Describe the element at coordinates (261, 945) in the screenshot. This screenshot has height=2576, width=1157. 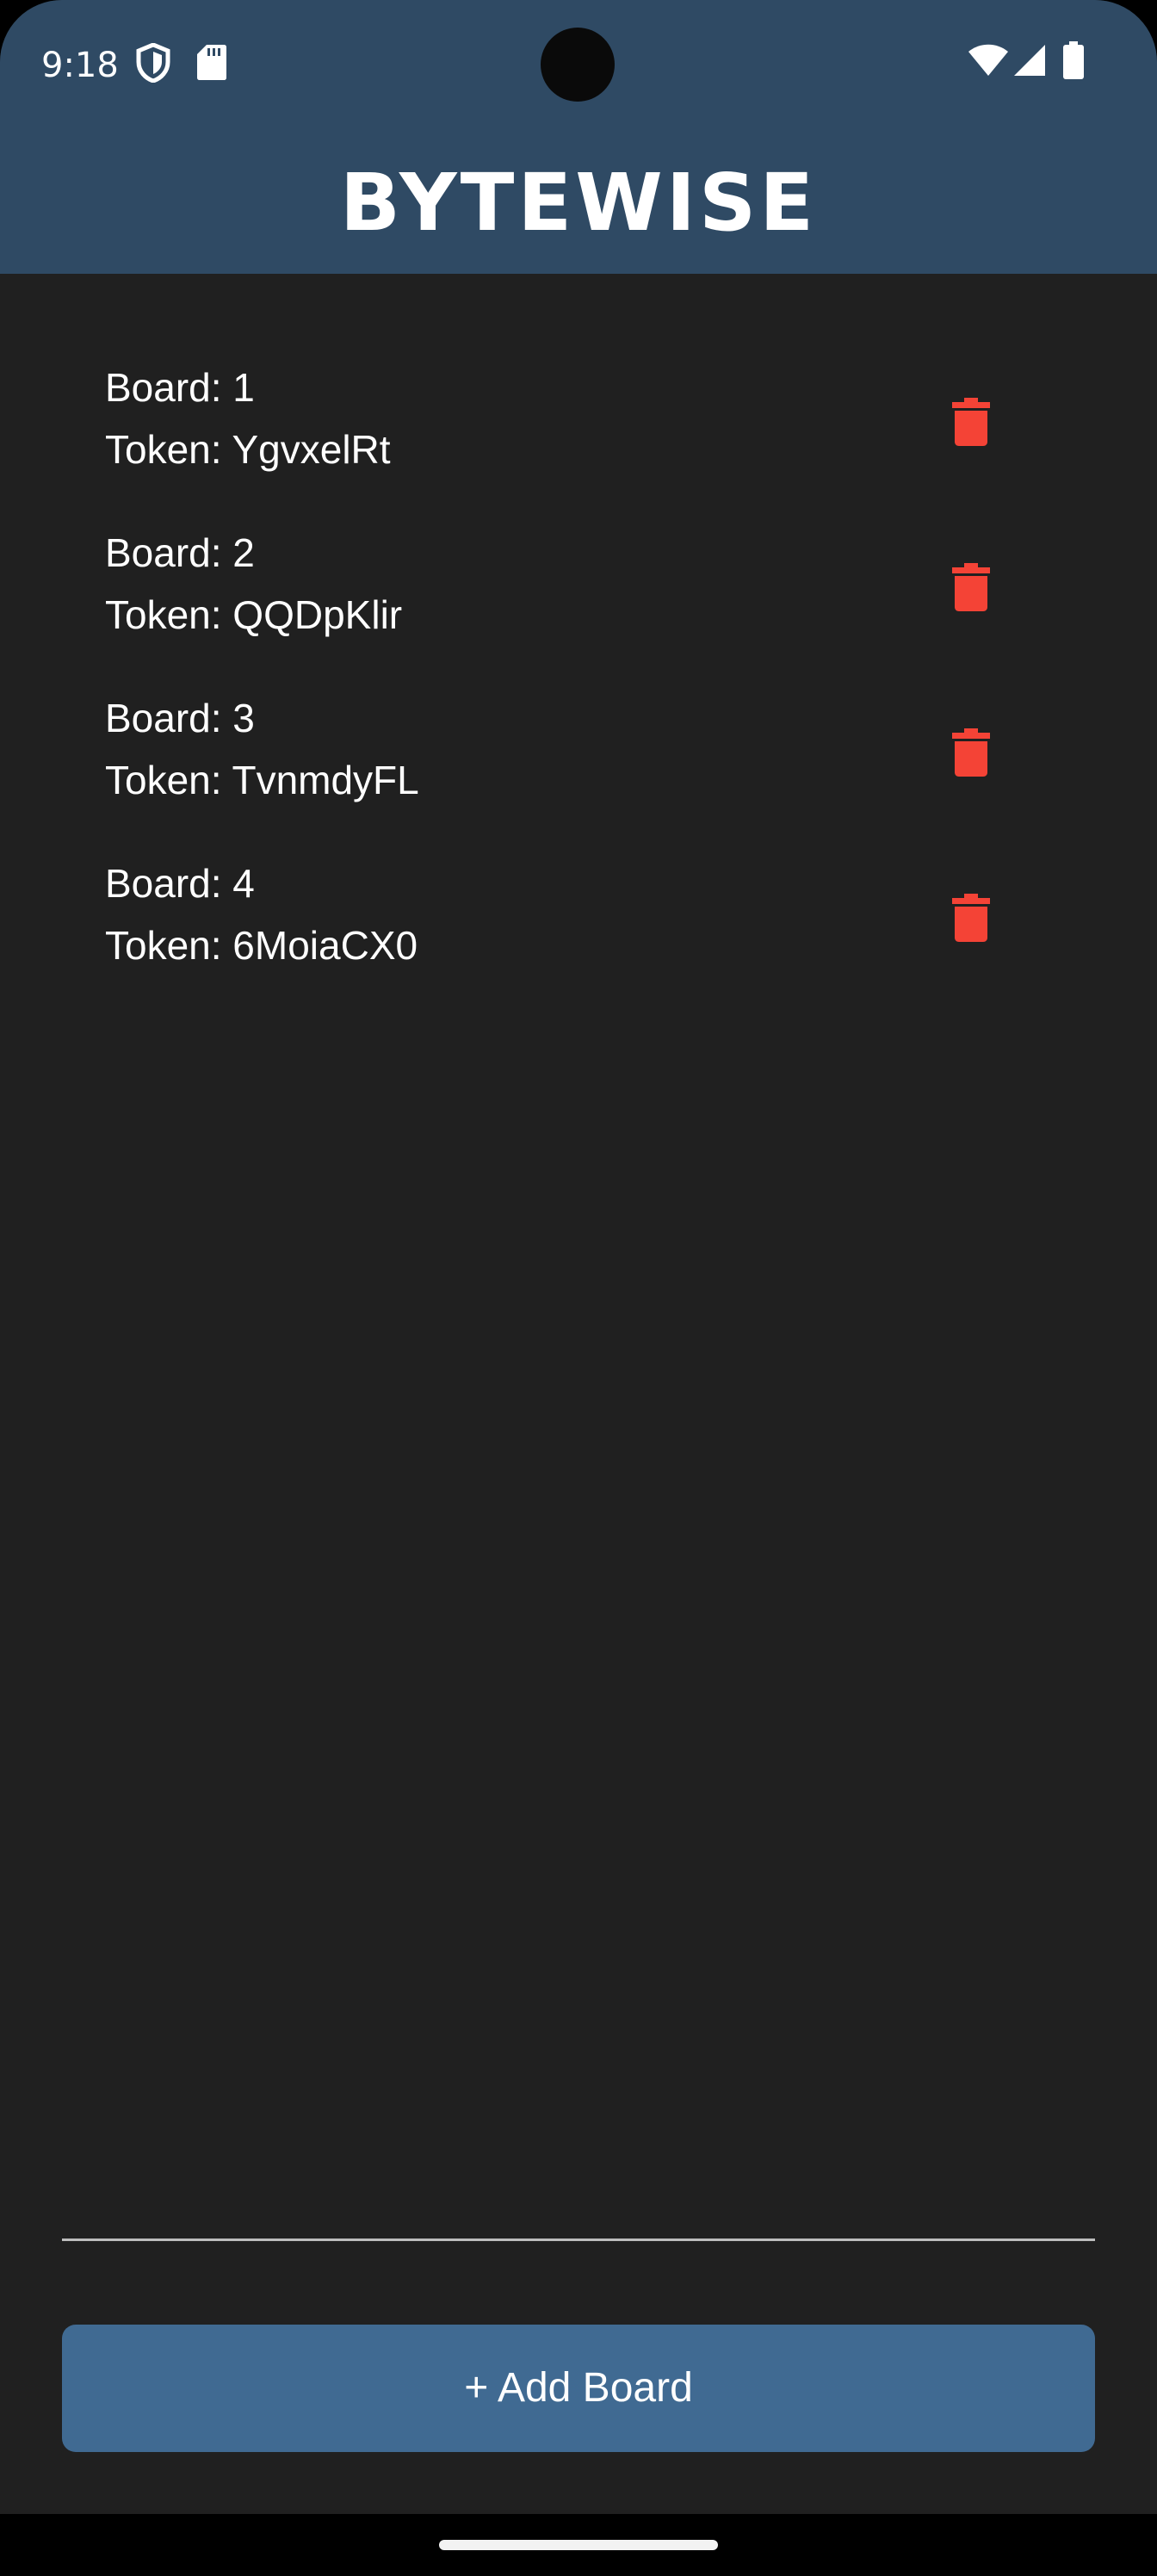
I see `board-token: Token: 6MoiaCX0` at that location.